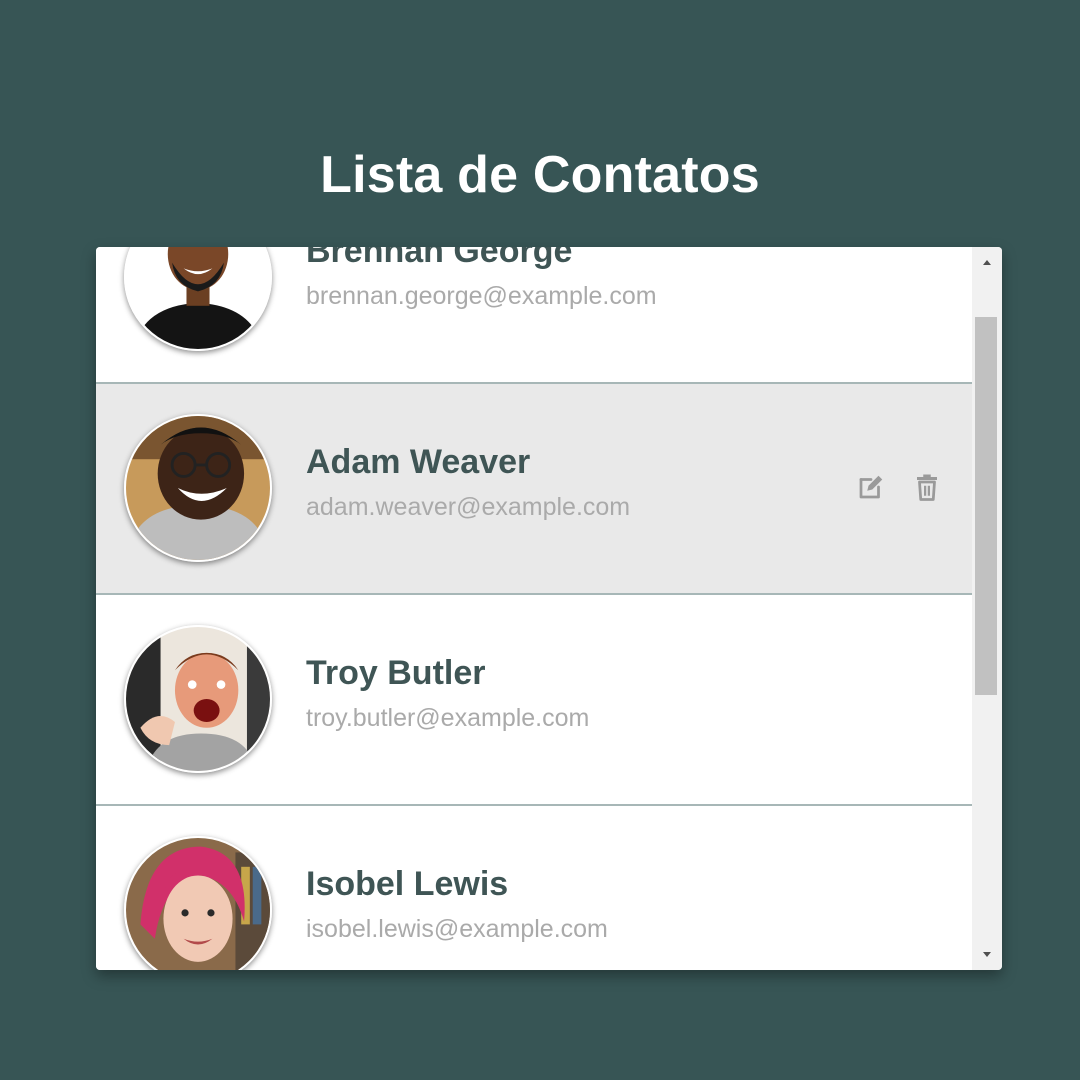 The image size is (1080, 1080). I want to click on avatar-isobel-lewis, so click(198, 903).